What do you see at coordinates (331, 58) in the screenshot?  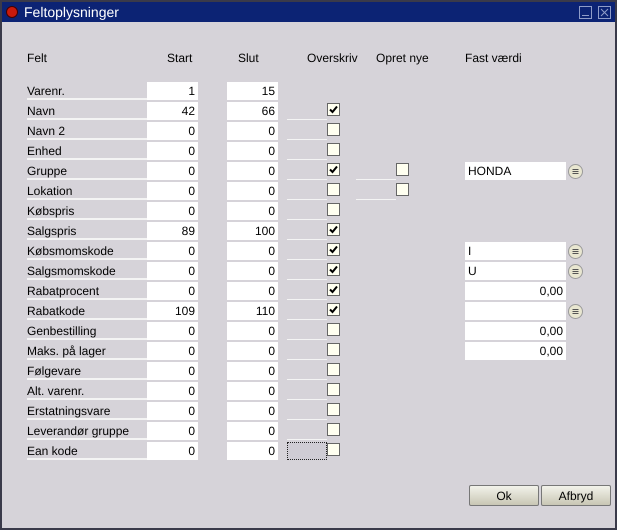 I see `column-header: Overskriv` at bounding box center [331, 58].